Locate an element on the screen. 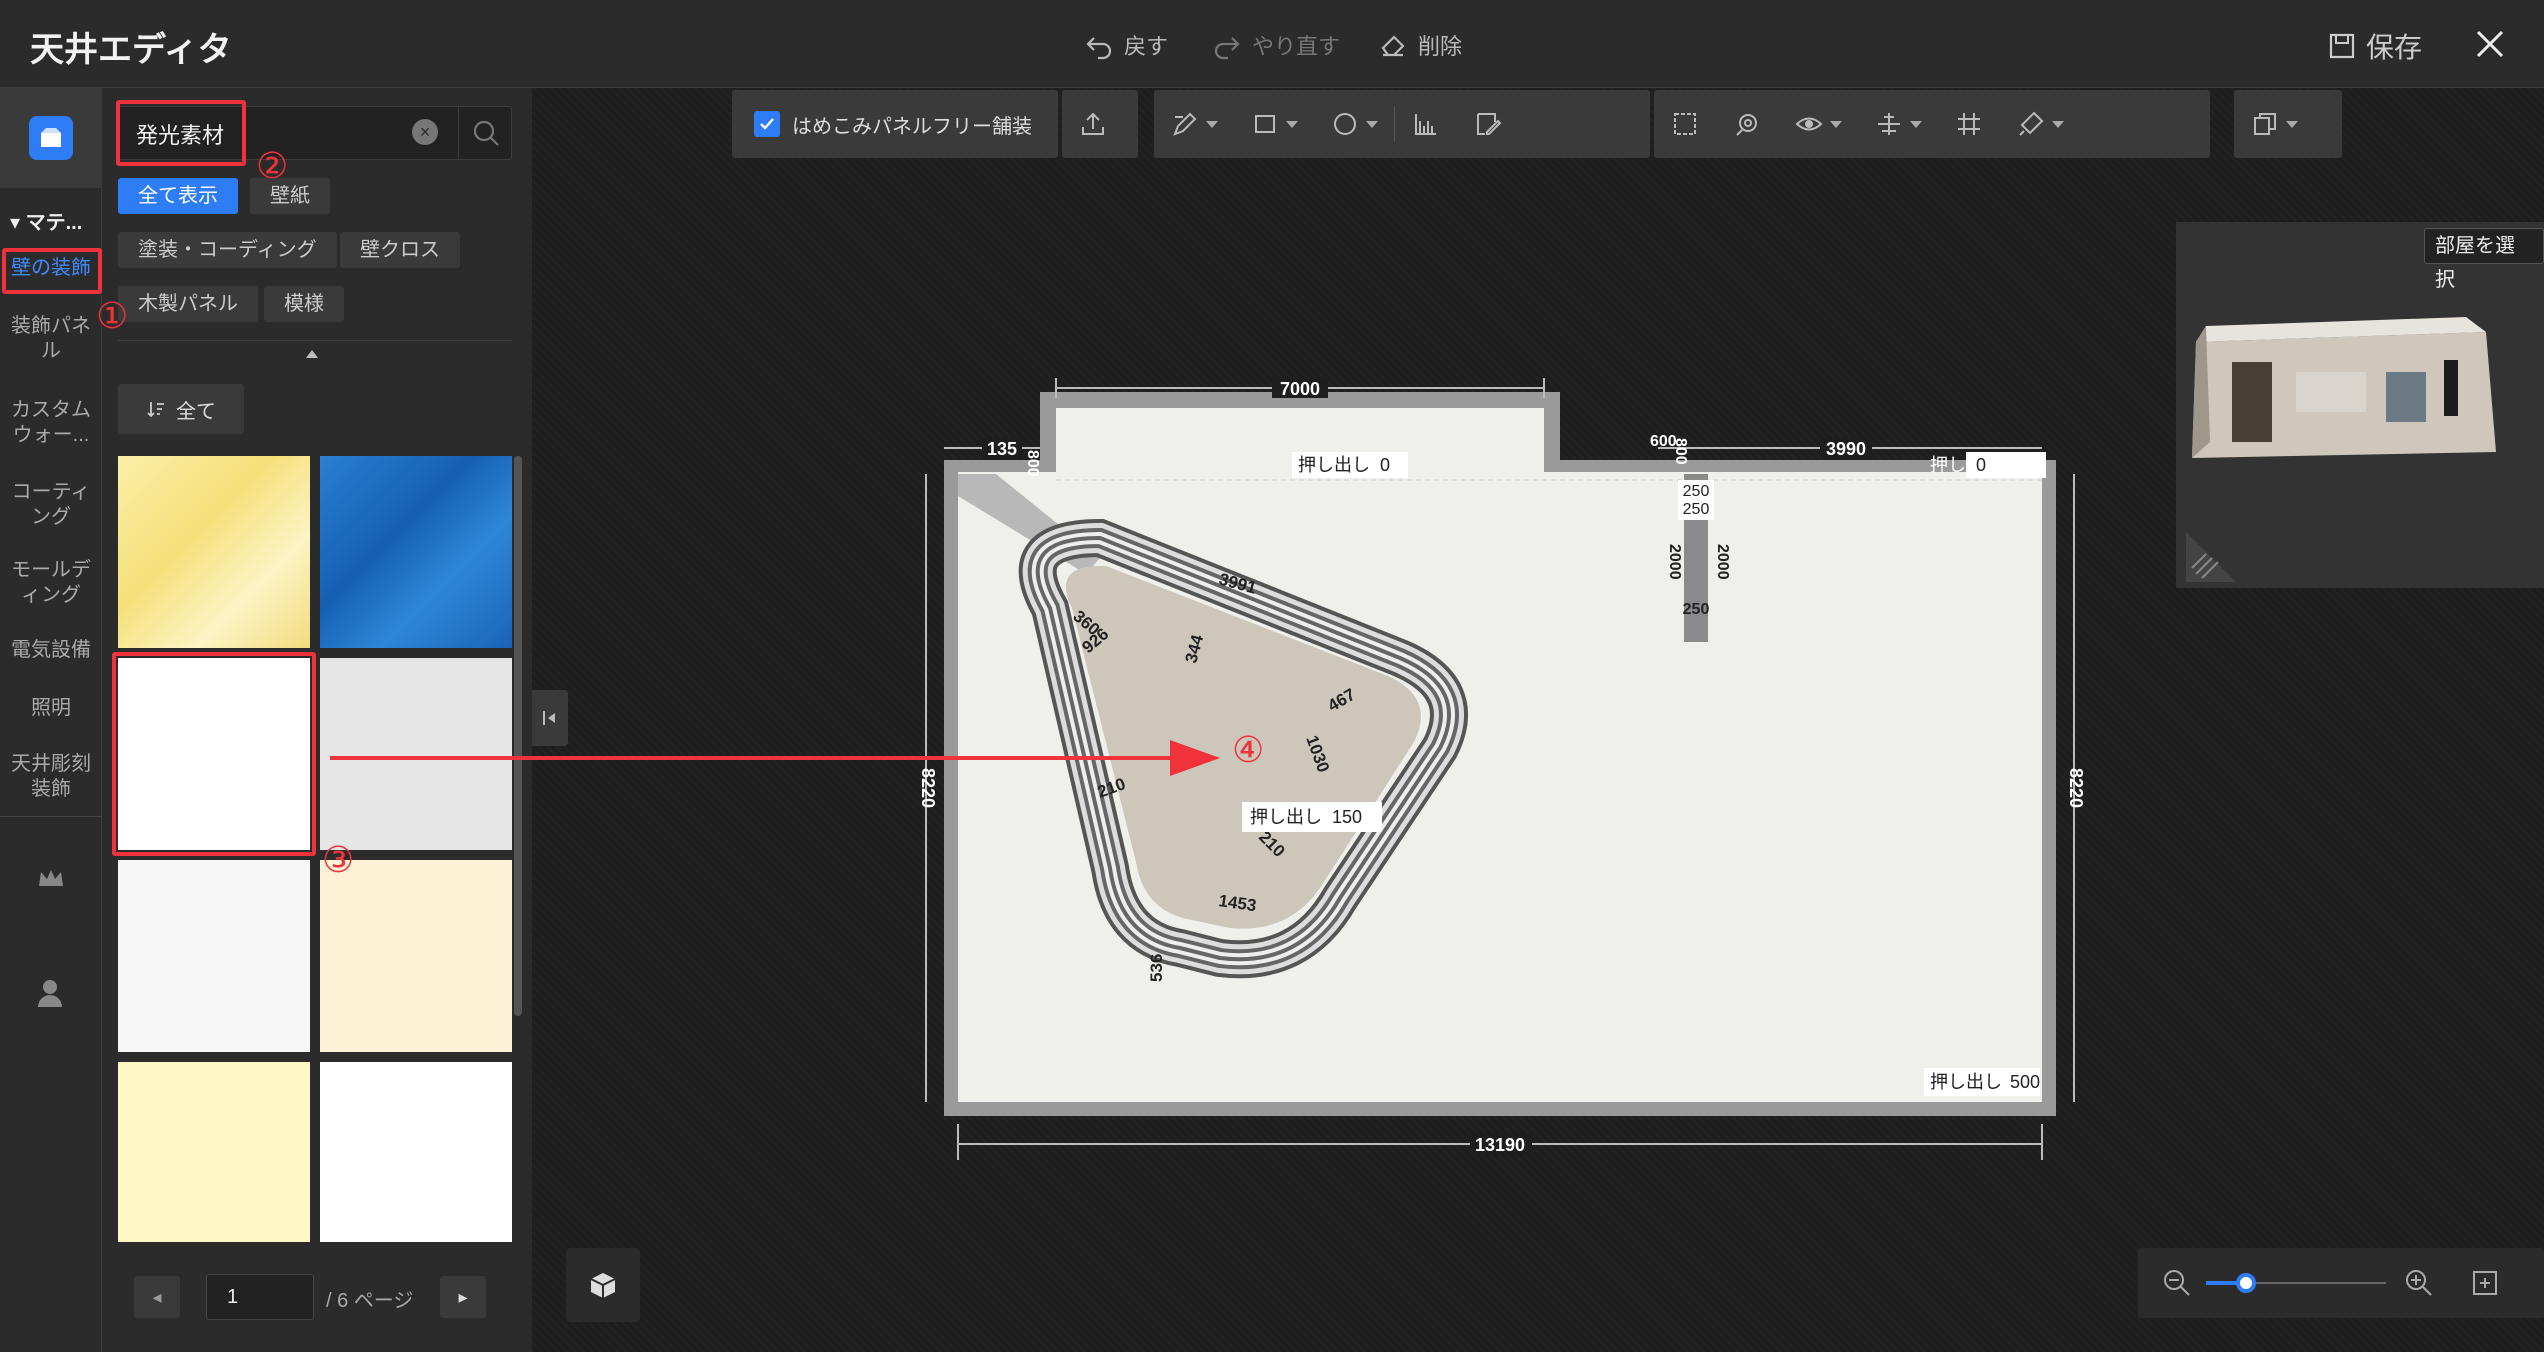  undo-button: 戻す is located at coordinates (1126, 45).